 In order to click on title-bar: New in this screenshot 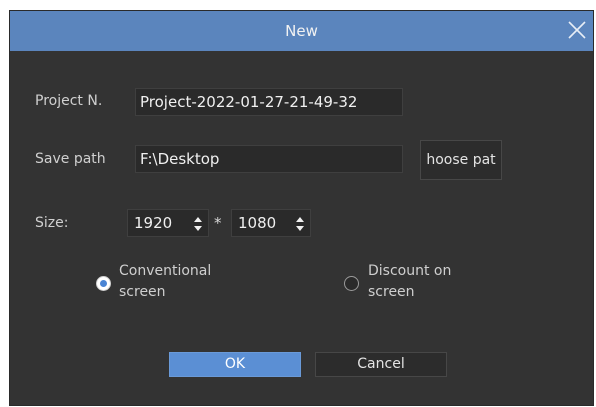, I will do `click(301, 31)`.